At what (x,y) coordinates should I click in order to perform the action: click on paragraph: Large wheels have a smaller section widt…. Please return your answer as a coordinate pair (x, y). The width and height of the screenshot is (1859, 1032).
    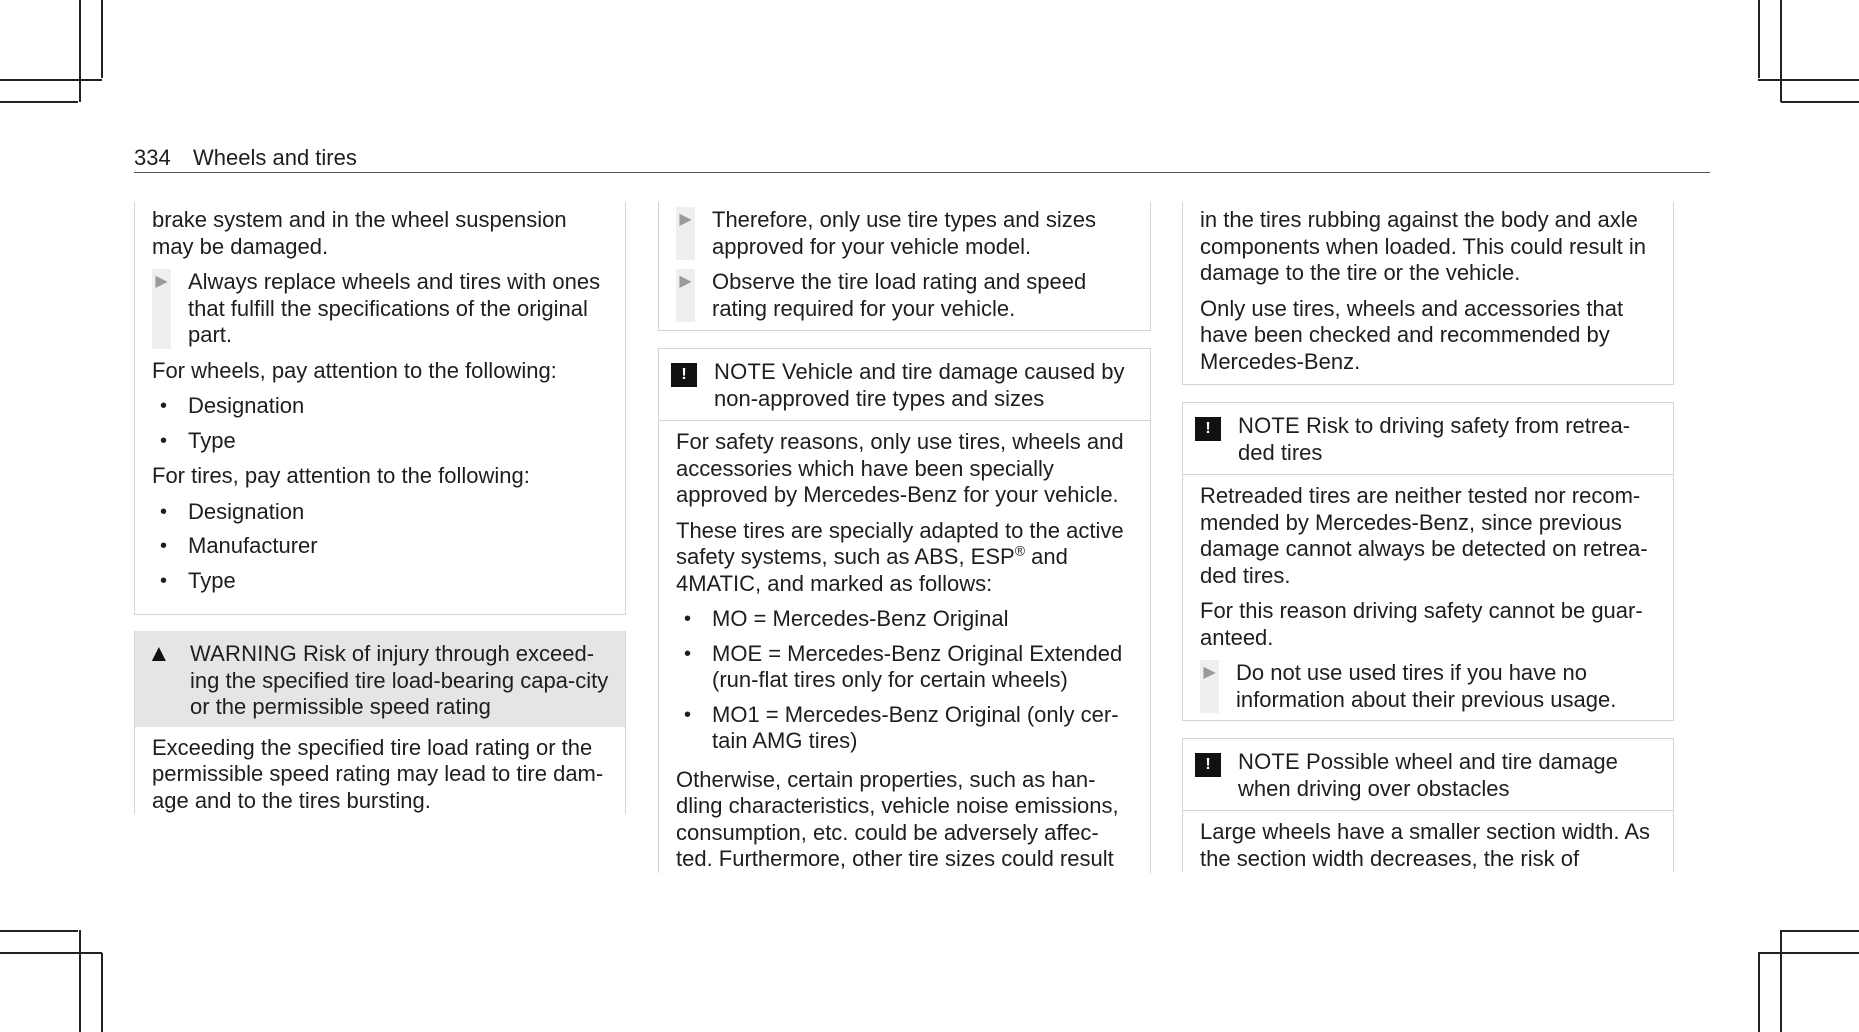
    Looking at the image, I should click on (1425, 845).